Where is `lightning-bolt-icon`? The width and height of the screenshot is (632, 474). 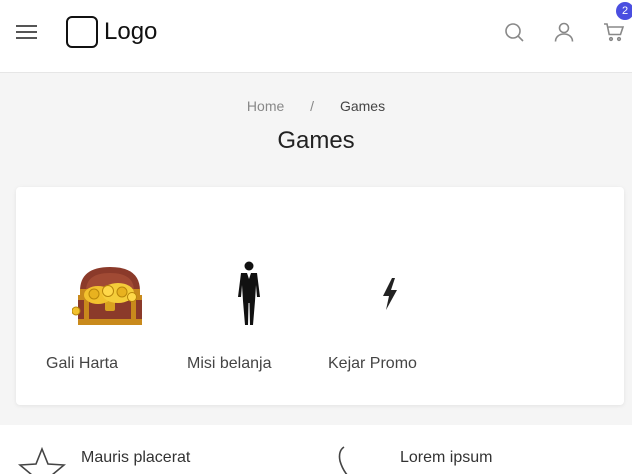 lightning-bolt-icon is located at coordinates (390, 294).